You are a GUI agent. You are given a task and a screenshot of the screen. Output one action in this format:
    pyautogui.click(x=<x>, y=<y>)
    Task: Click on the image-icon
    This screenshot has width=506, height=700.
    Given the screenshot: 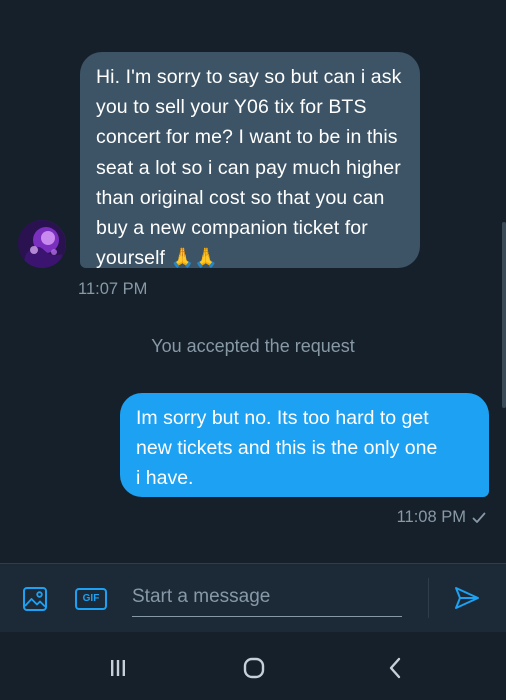 What is the action you would take?
    pyautogui.click(x=35, y=599)
    